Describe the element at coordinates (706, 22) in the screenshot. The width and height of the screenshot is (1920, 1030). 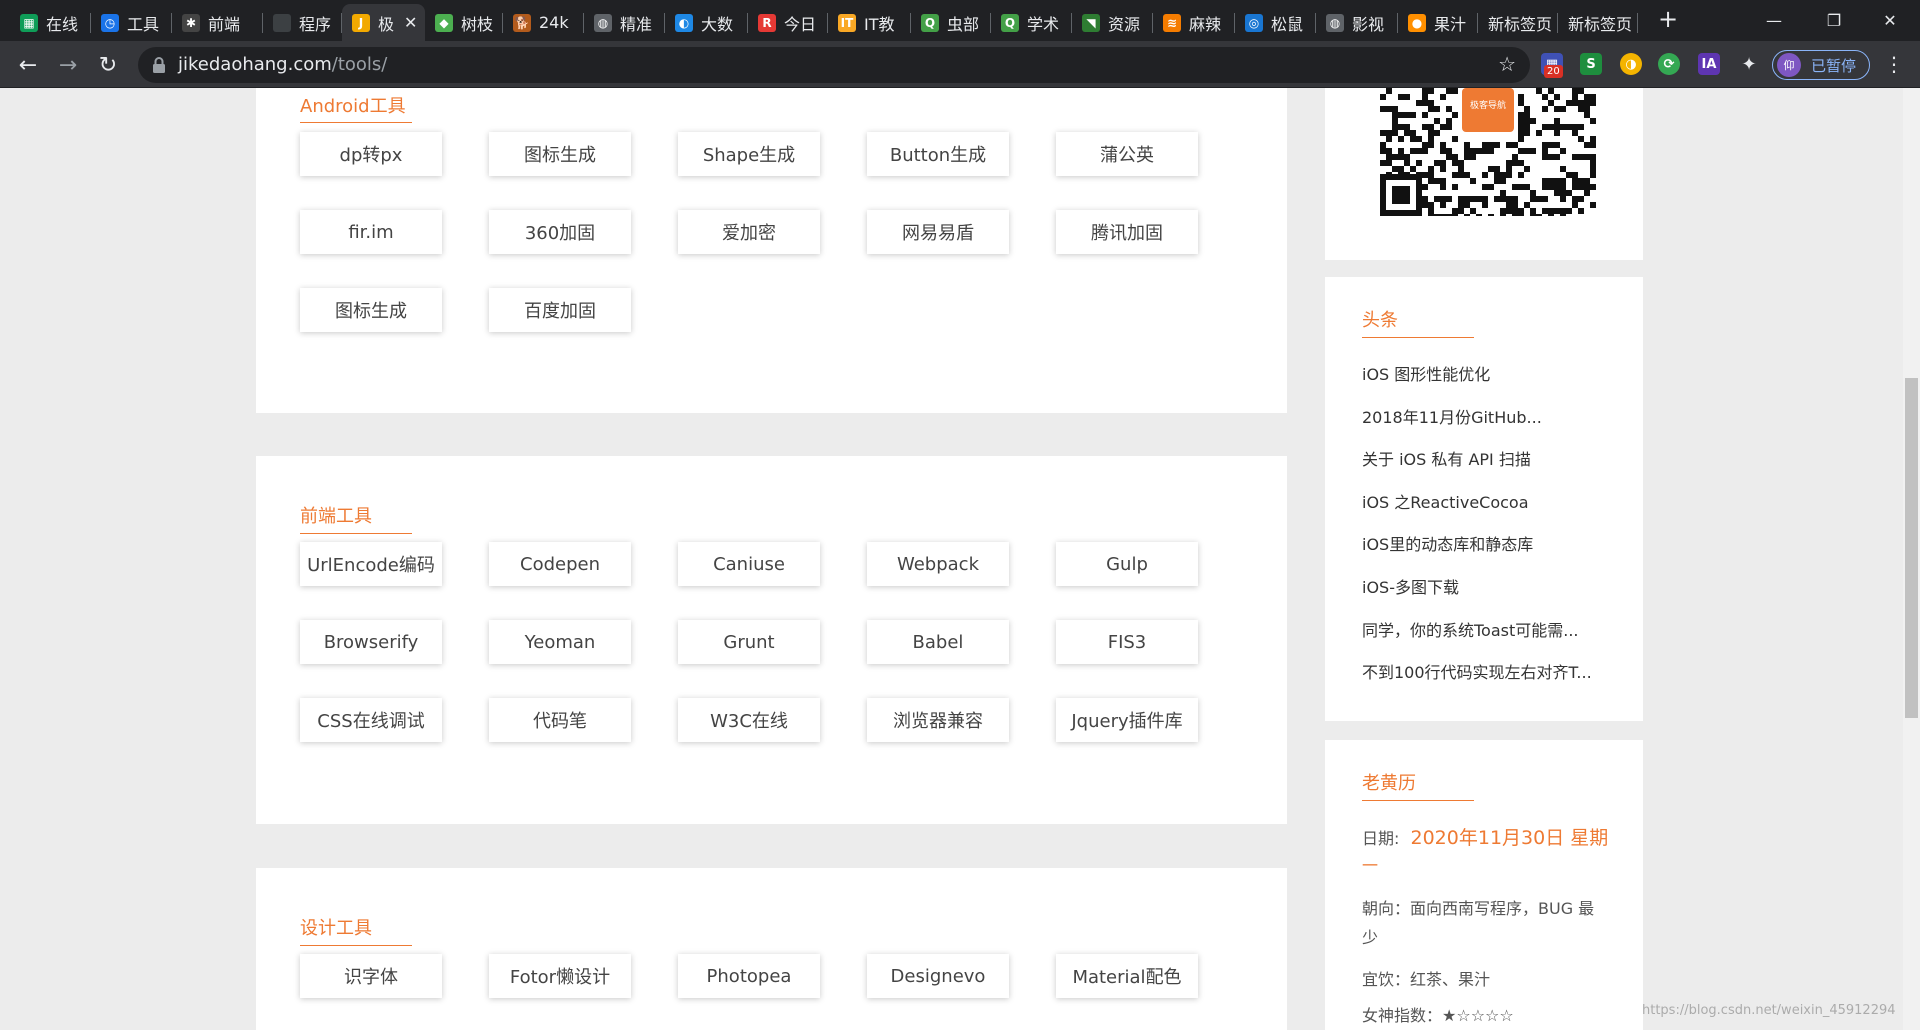
I see `browser-tab: ◐ 大数` at that location.